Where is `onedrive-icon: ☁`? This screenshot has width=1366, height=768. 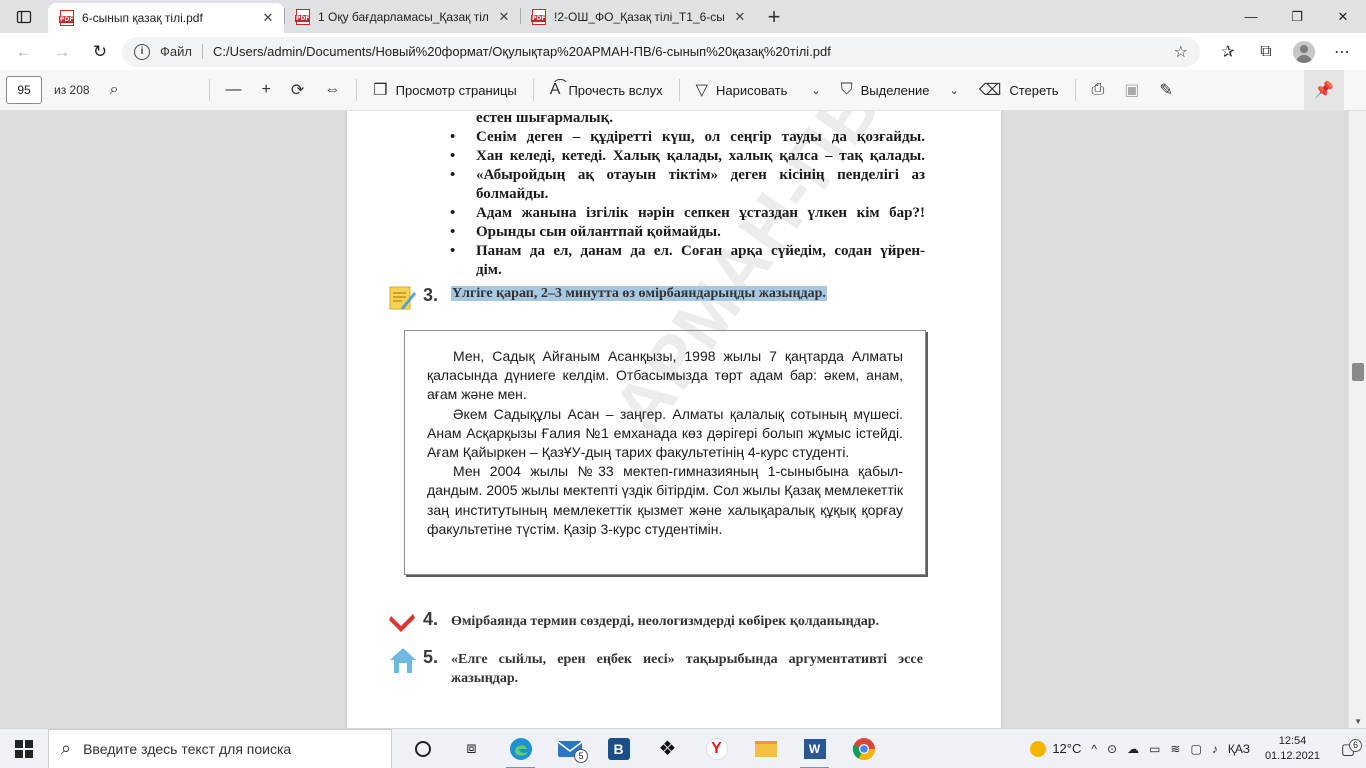
onedrive-icon: ☁ is located at coordinates (1133, 749).